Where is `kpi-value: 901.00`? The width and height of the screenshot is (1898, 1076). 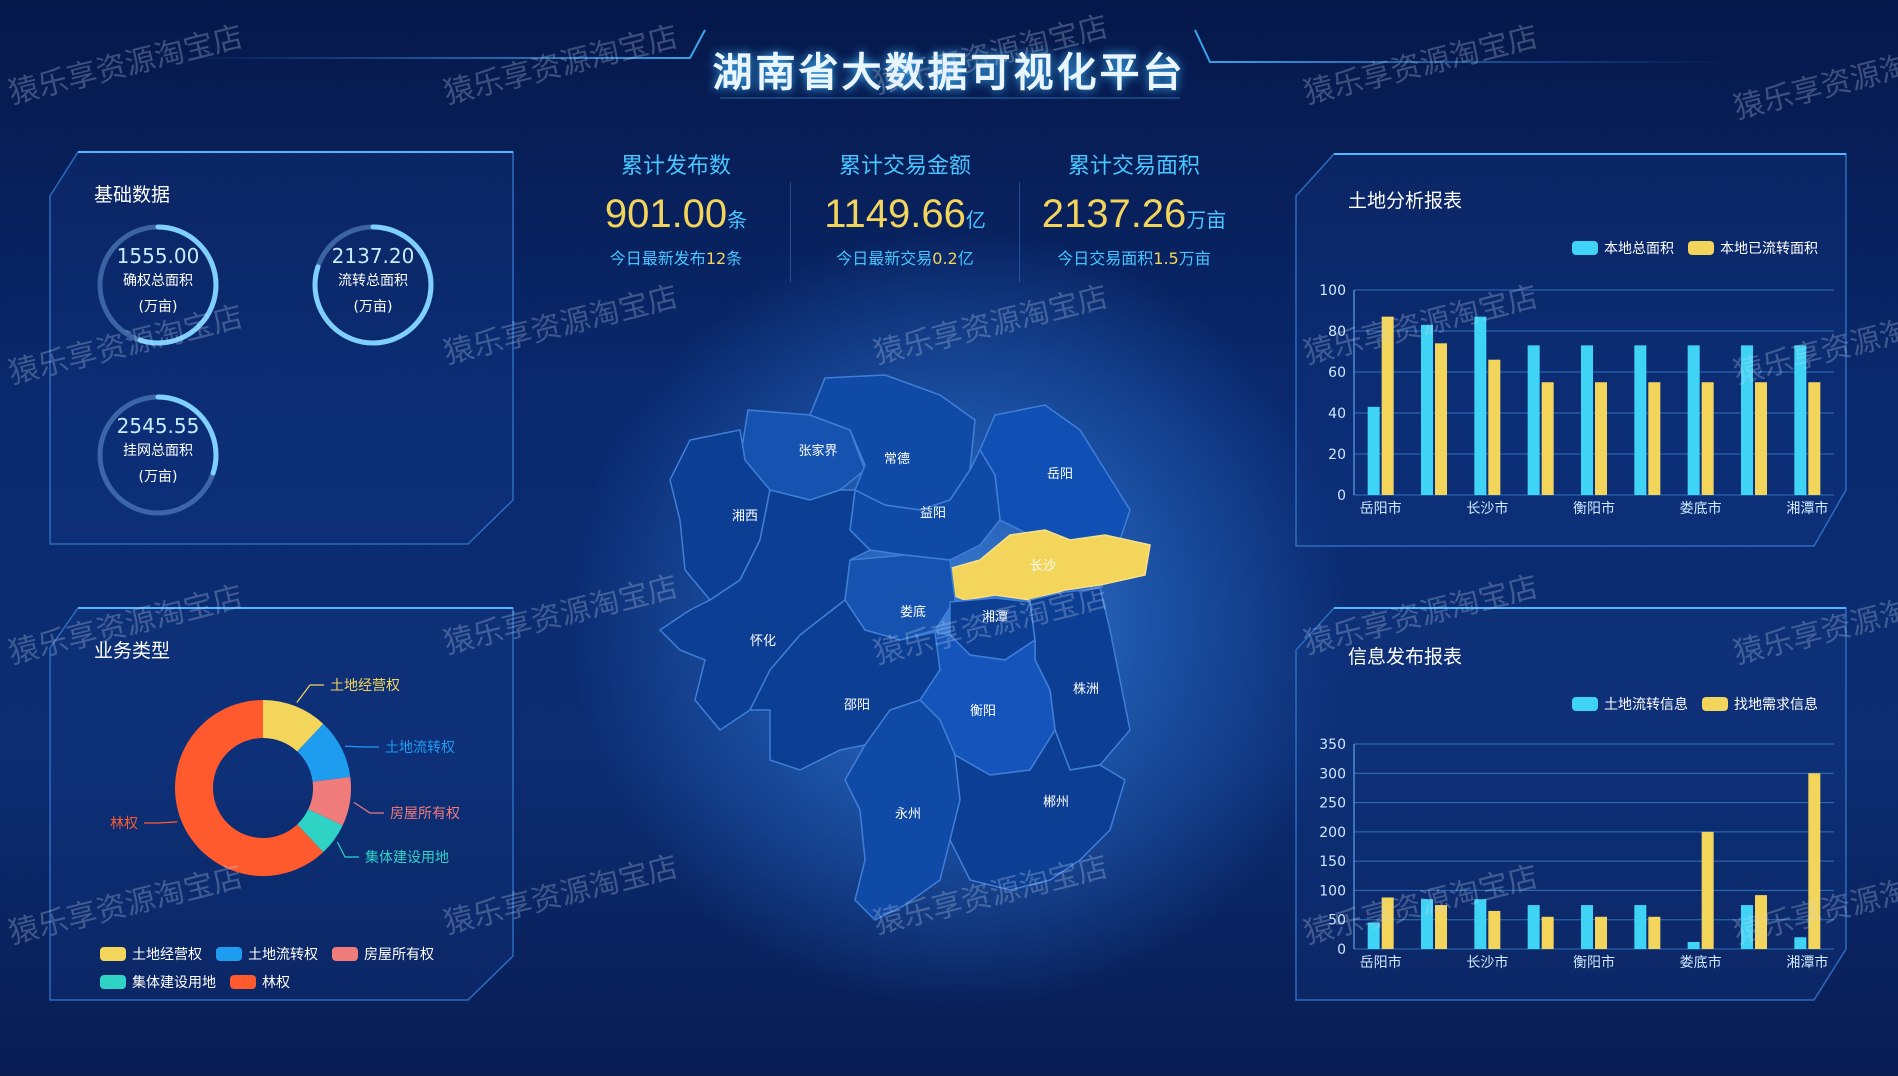 kpi-value: 901.00 is located at coordinates (666, 214).